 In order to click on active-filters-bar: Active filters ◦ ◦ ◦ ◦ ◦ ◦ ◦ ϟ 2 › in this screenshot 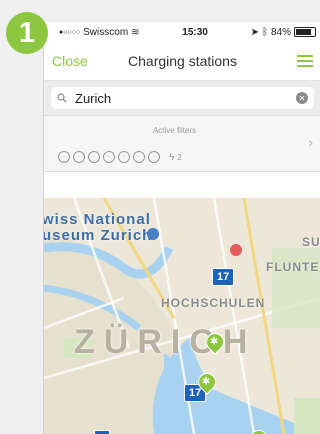, I will do `click(182, 144)`.